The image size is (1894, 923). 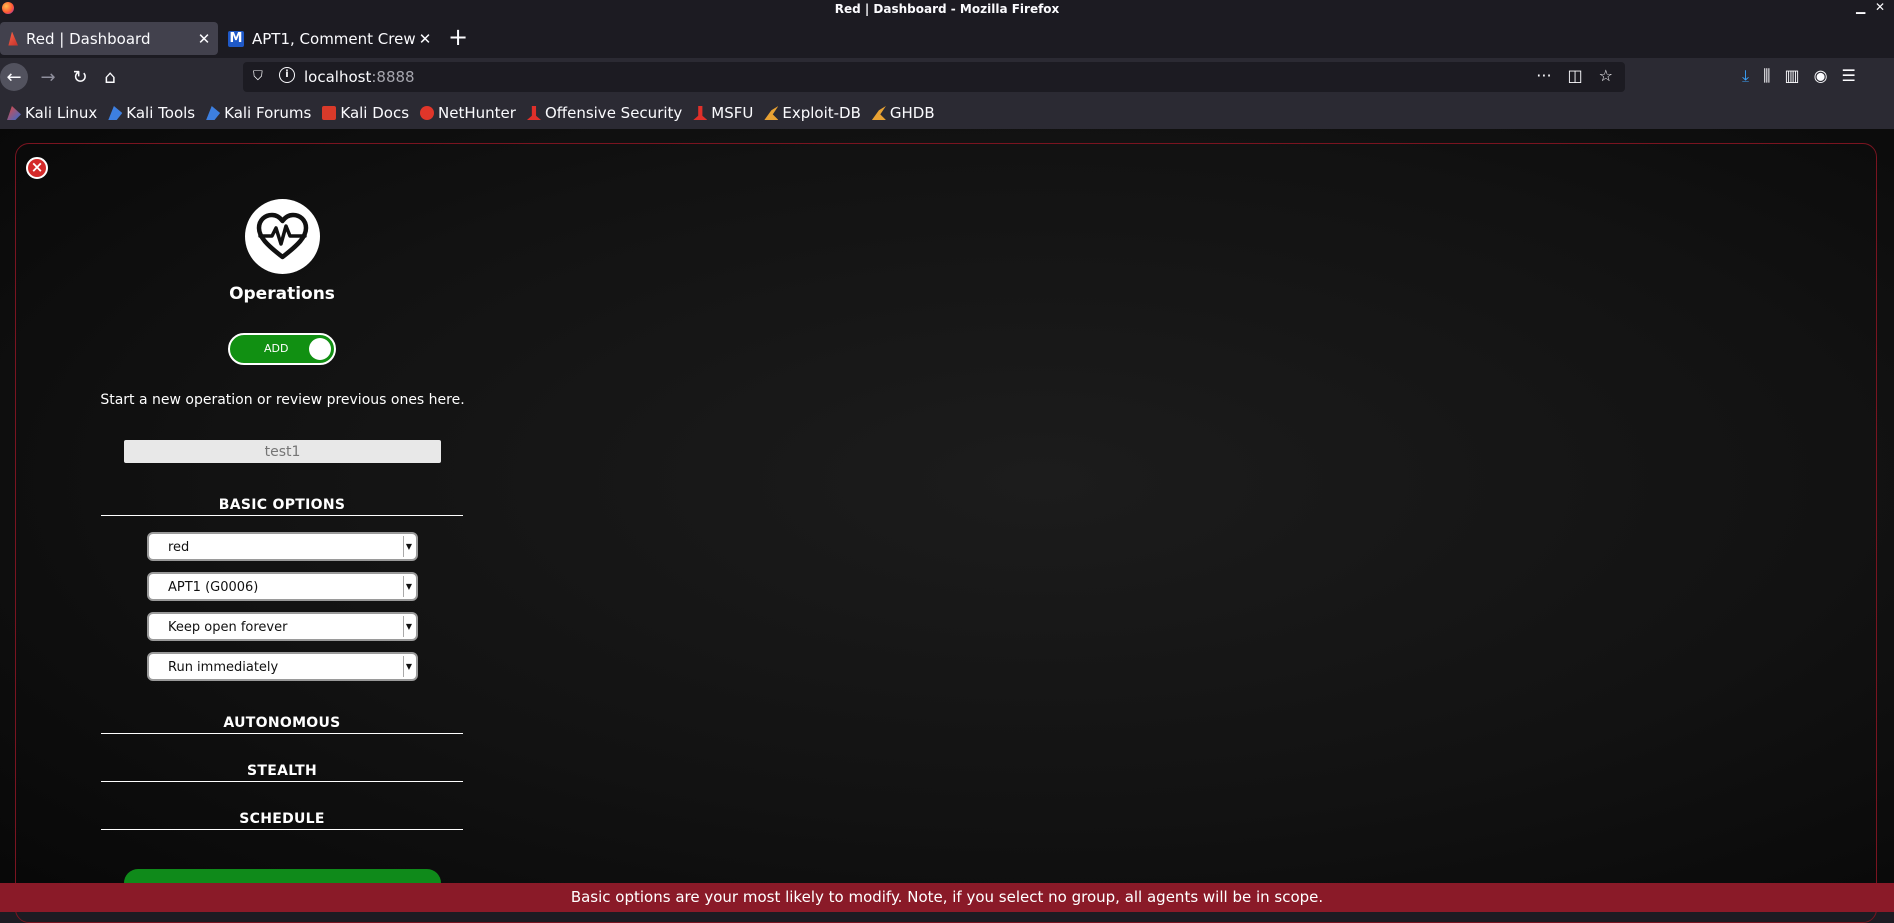 I want to click on account-icon: ◉, so click(x=1821, y=76).